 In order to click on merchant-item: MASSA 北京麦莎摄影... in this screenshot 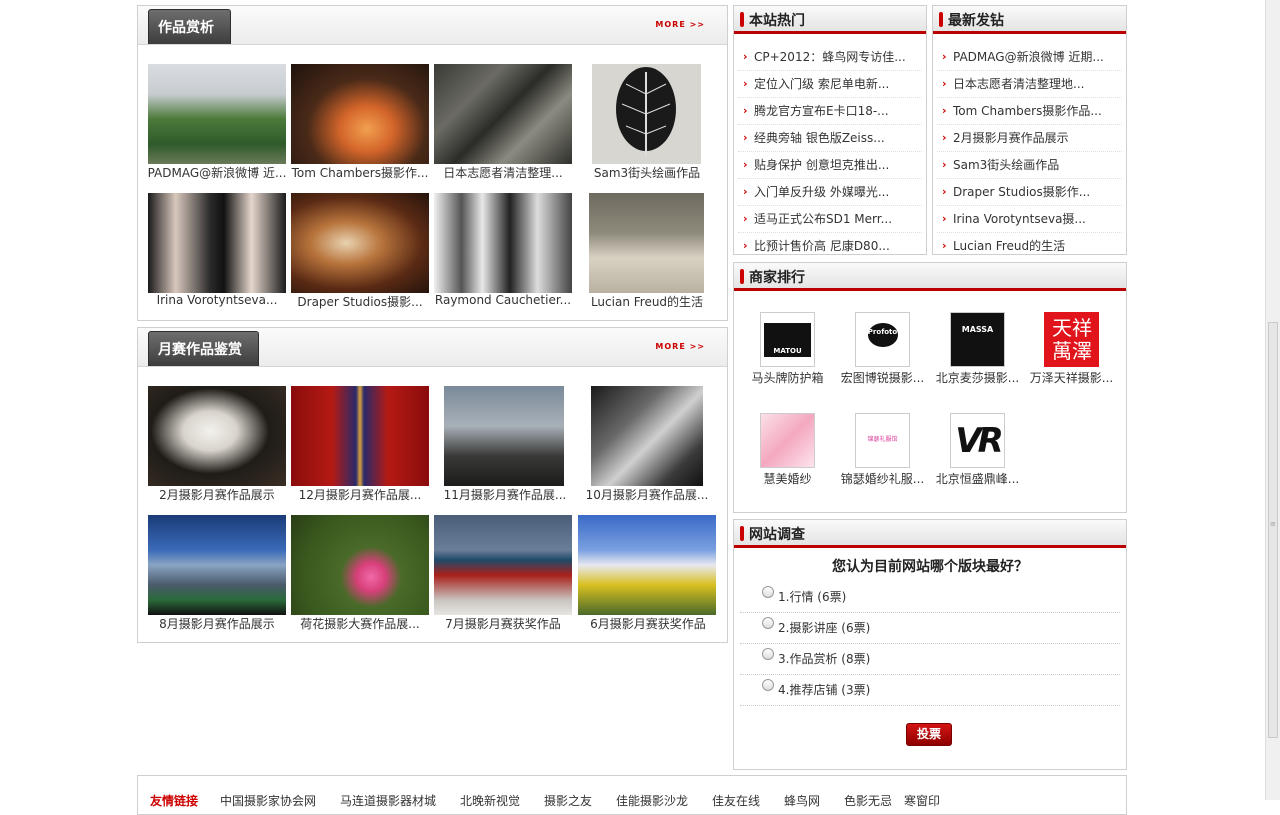, I will do `click(977, 349)`.